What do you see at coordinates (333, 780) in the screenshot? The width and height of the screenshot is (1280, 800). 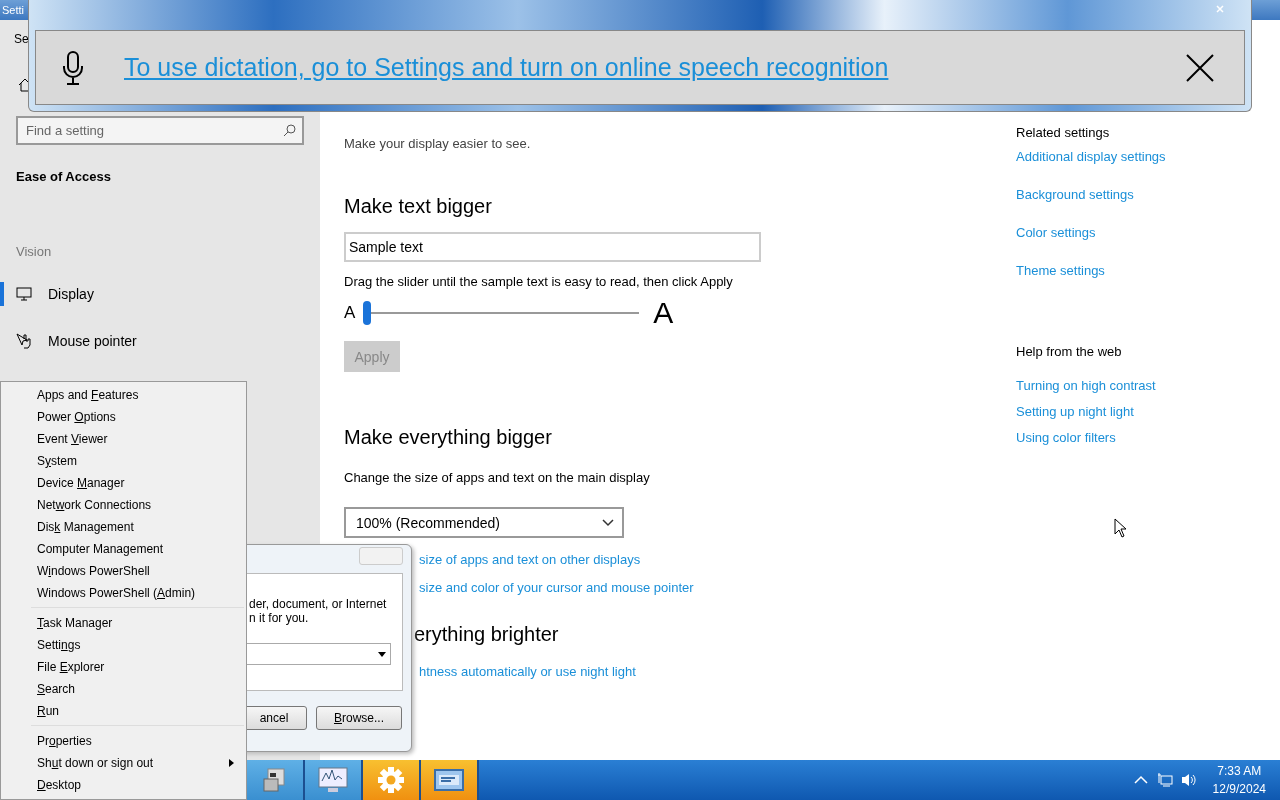 I see `monitor-chart-icon` at bounding box center [333, 780].